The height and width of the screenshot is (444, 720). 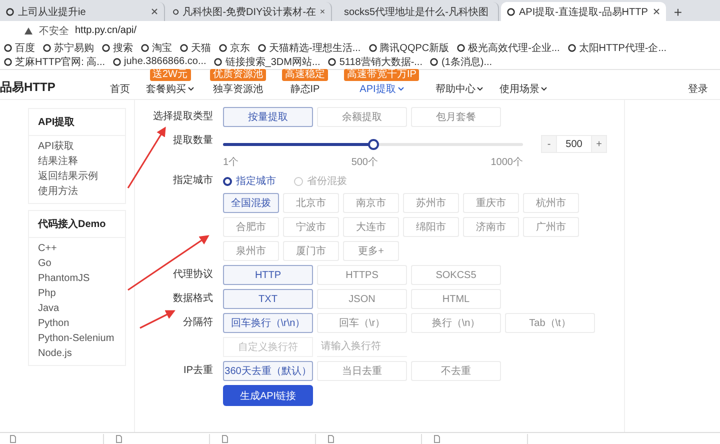 What do you see at coordinates (170, 89) in the screenshot?
I see `nav-link: 套餐购买` at bounding box center [170, 89].